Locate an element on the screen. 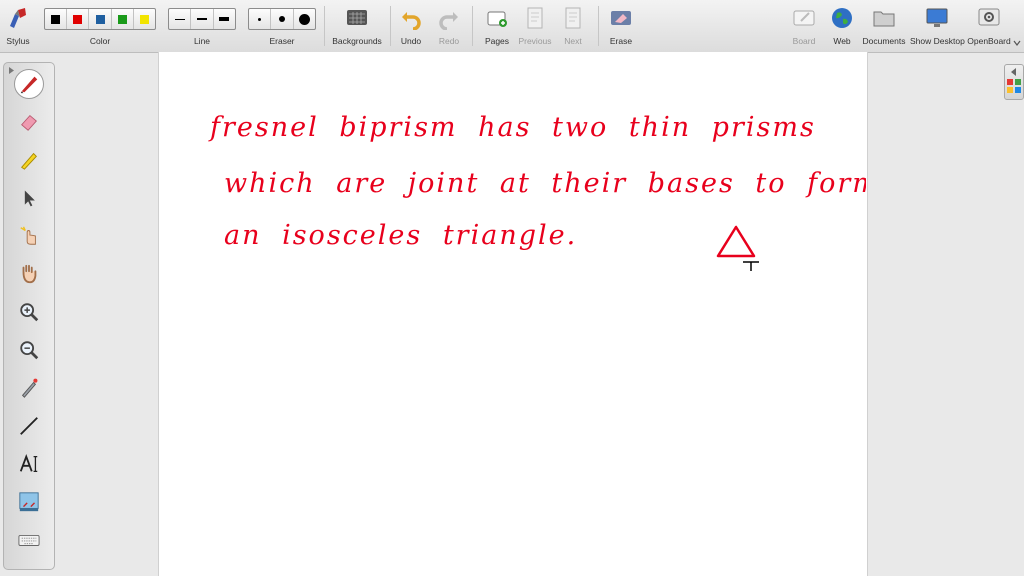  capture-icon is located at coordinates (29, 502).